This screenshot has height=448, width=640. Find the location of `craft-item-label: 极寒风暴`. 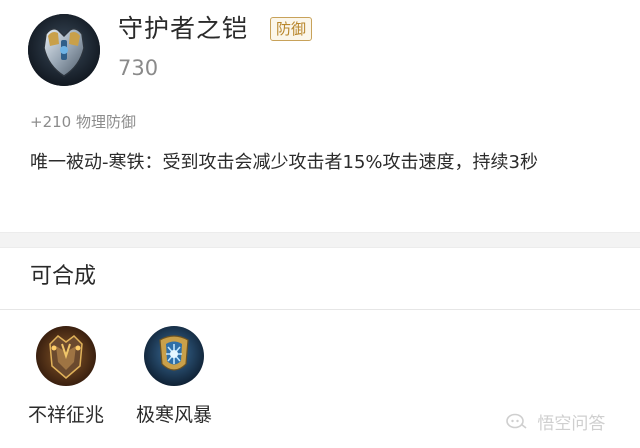

craft-item-label: 极寒风暴 is located at coordinates (173, 415).